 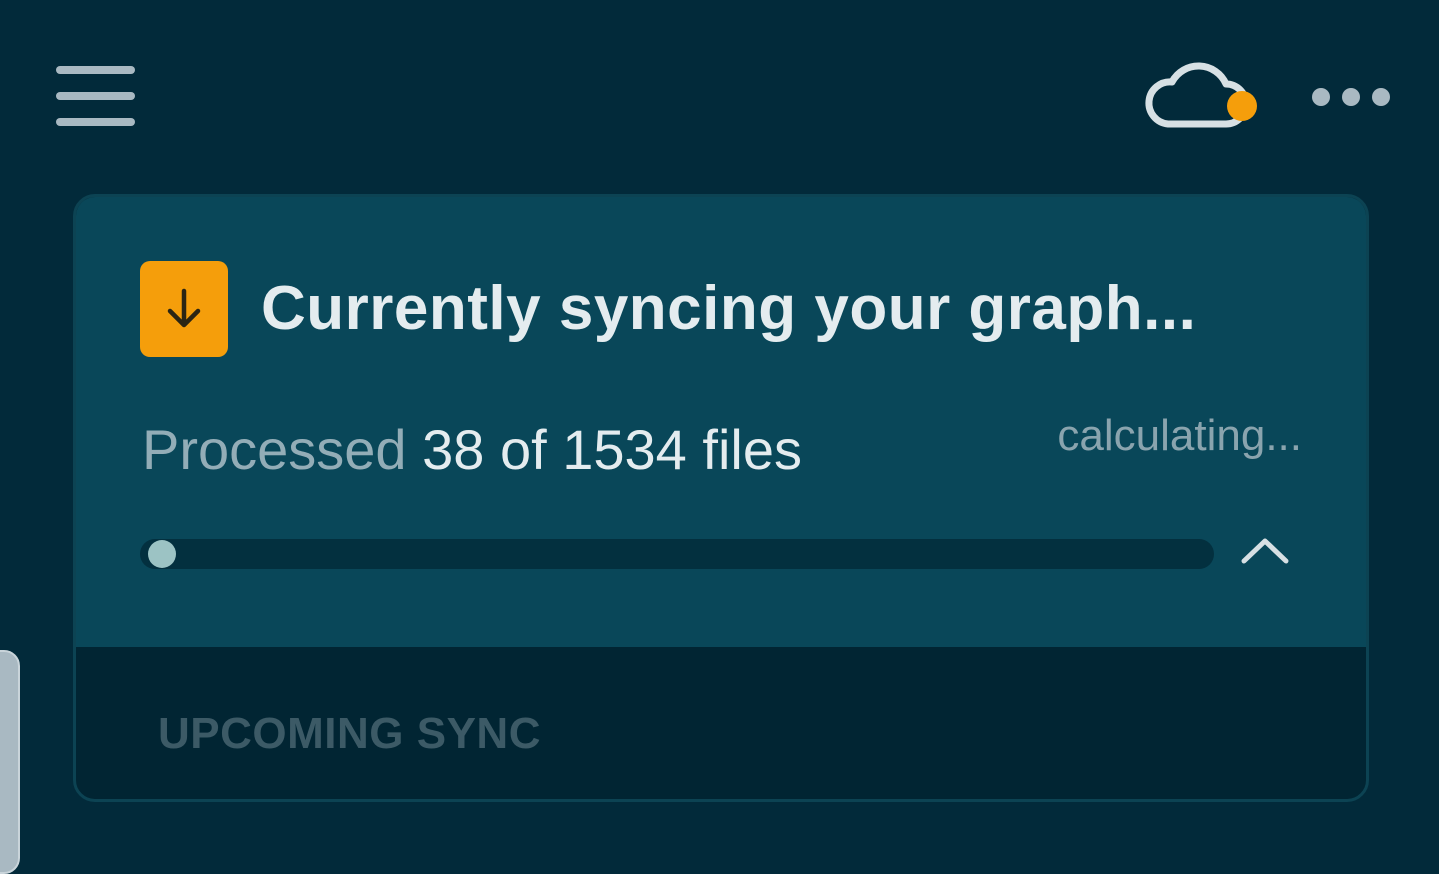 What do you see at coordinates (677, 554) in the screenshot?
I see `progress-bar` at bounding box center [677, 554].